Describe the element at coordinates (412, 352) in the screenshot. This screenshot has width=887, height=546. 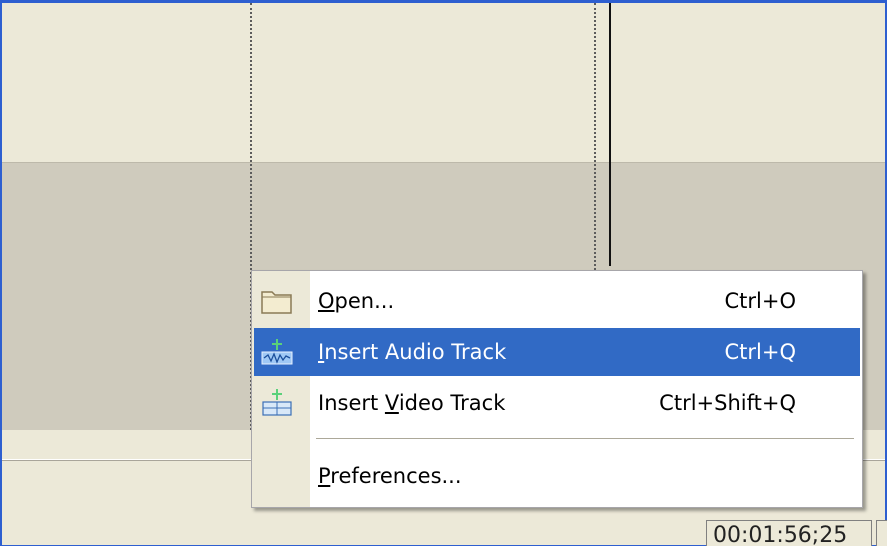
I see `menu-item-insert-audio-track-label: Insert Audio Track` at that location.